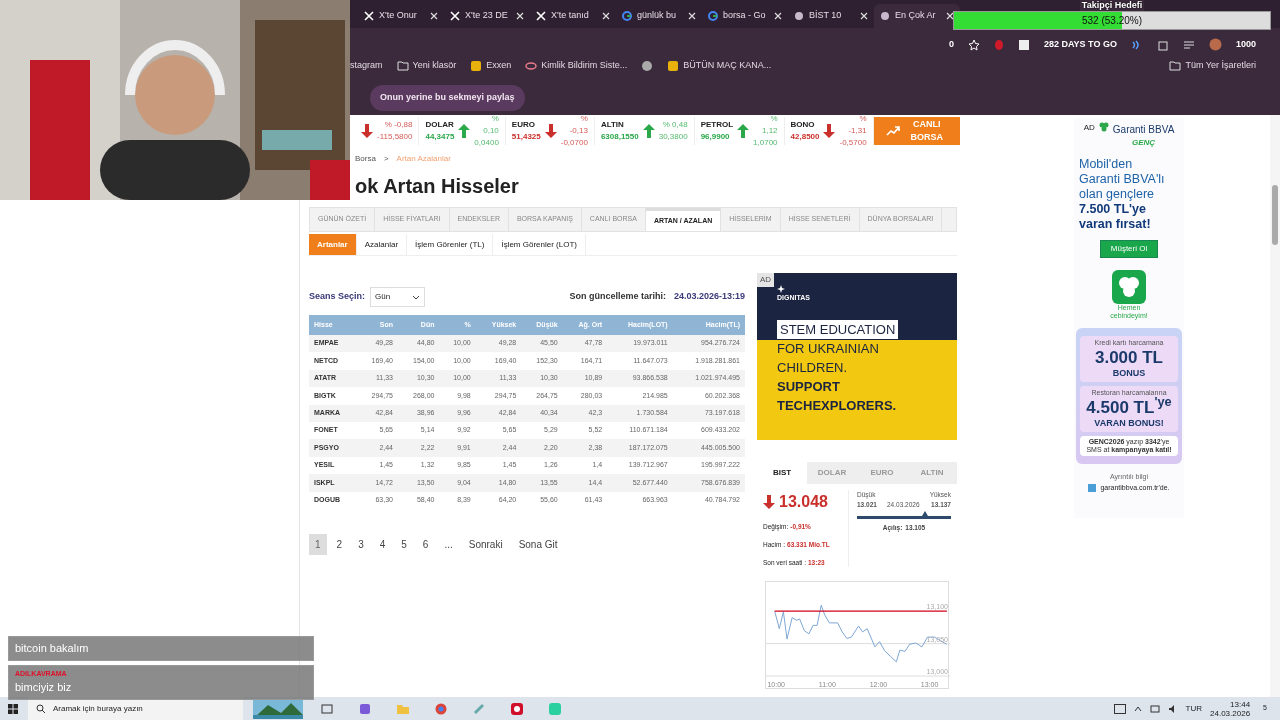 The width and height of the screenshot is (1280, 720). I want to click on windows-icon, so click(13, 708).